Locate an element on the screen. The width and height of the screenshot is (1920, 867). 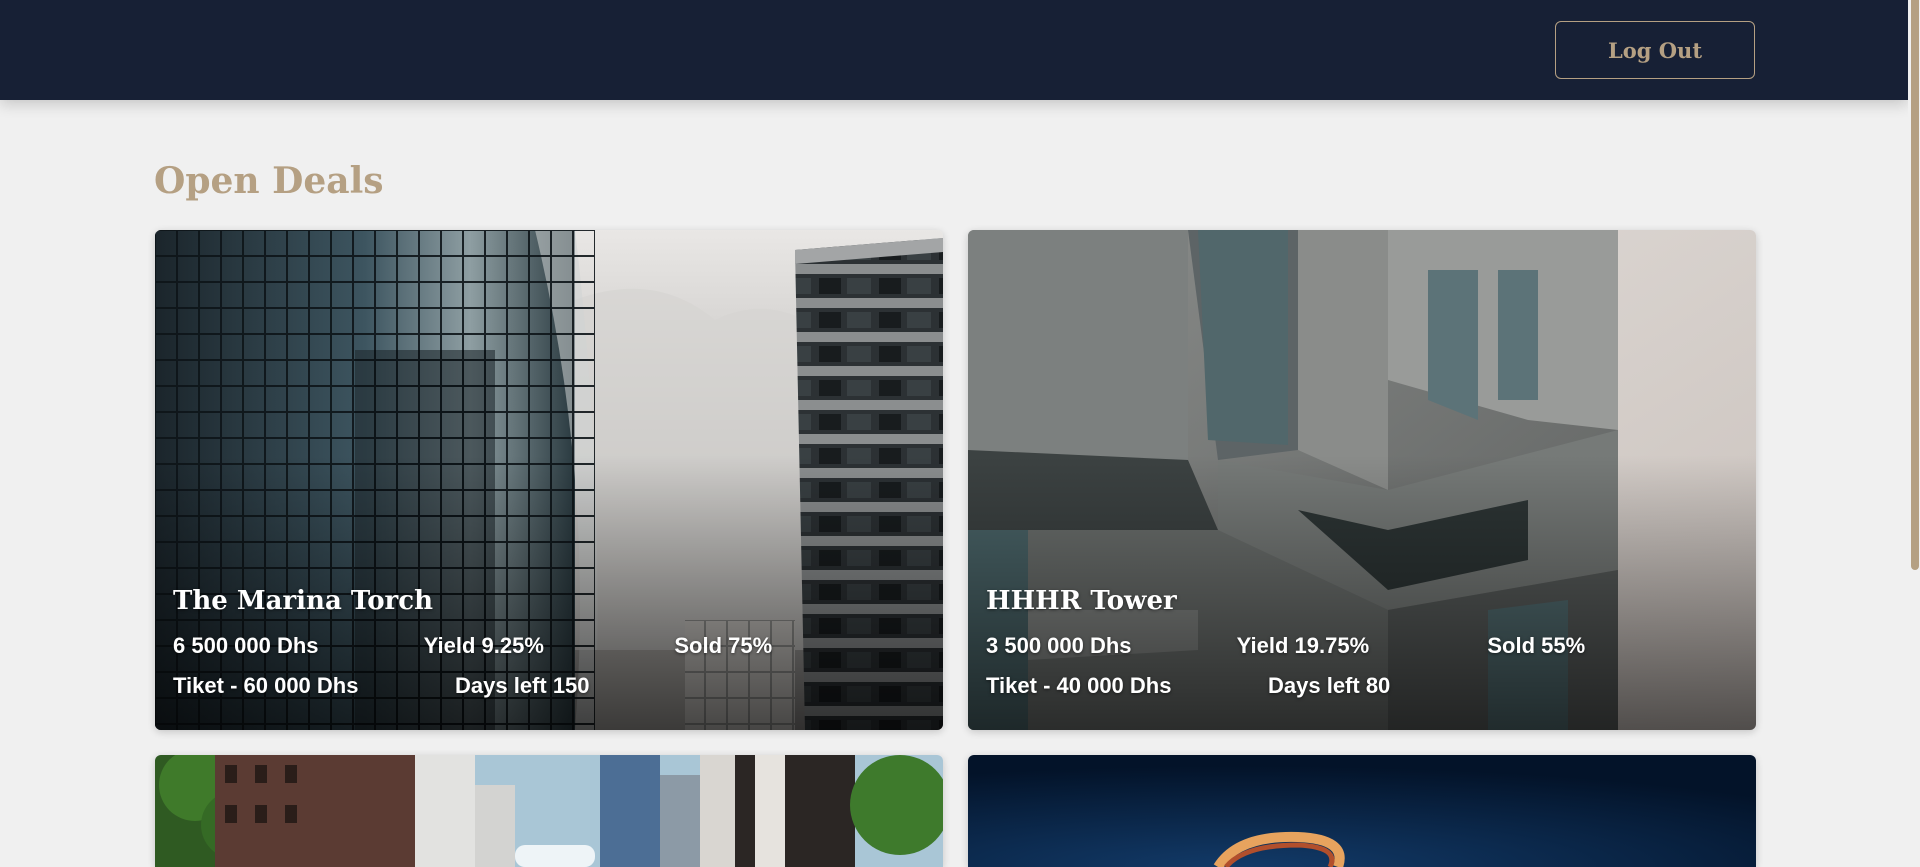
deal-price: 6 500 000 Dhs is located at coordinates (246, 645).